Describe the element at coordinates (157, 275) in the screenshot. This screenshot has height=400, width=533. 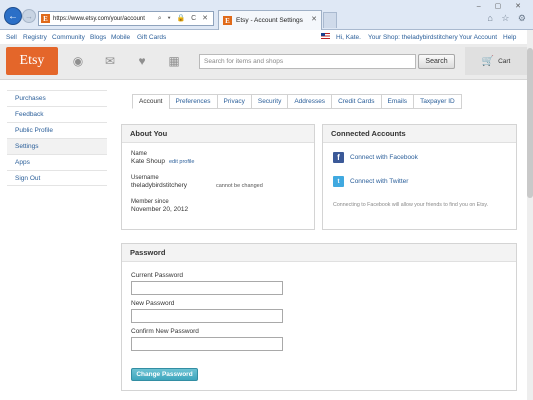
I see `current-password-label: Current Password` at that location.